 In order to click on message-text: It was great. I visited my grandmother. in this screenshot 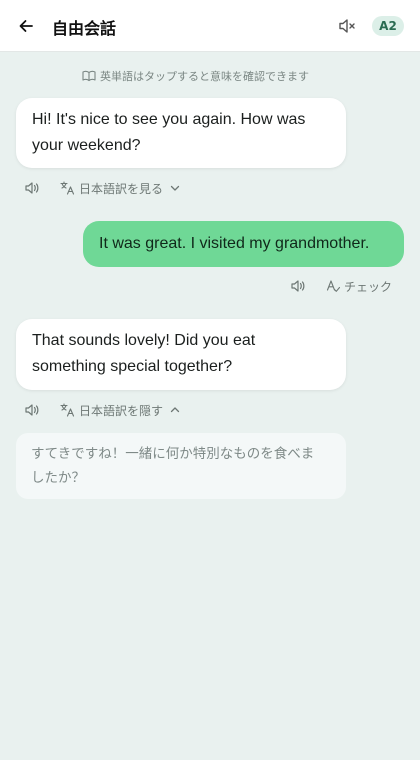, I will do `click(234, 243)`.